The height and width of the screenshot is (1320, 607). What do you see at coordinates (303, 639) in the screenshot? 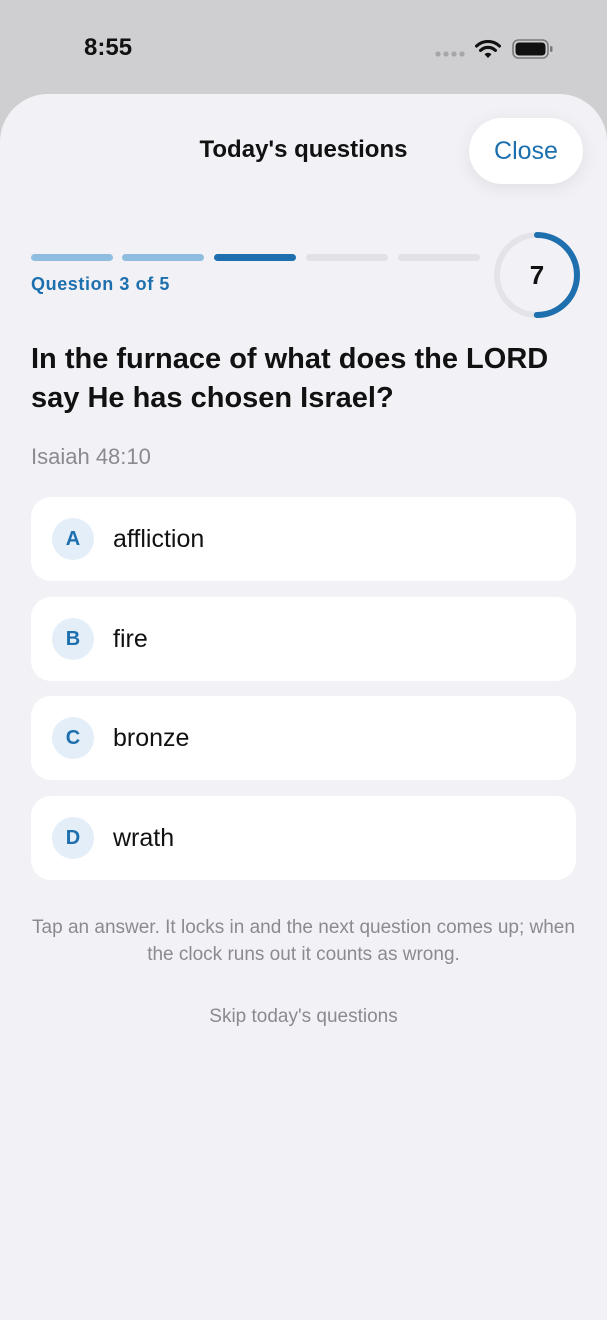
I see `answer-option-b: B fire` at bounding box center [303, 639].